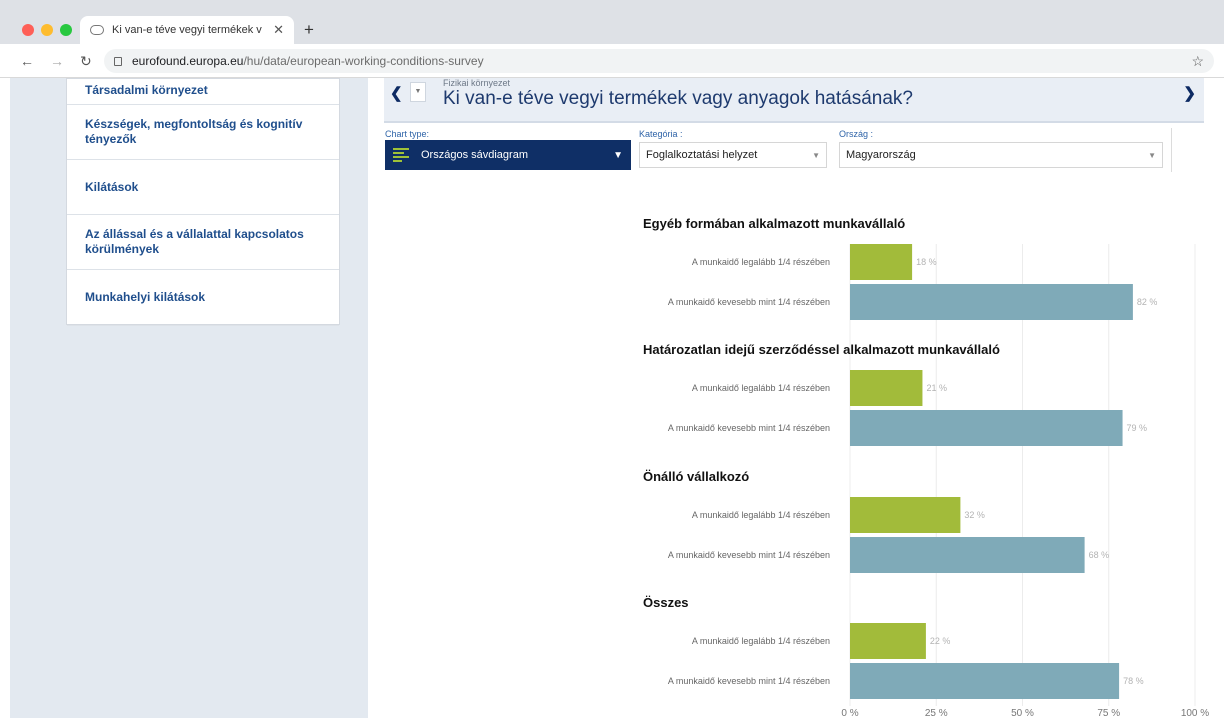 This screenshot has width=1224, height=718. What do you see at coordinates (1108, 713) in the screenshot?
I see `x-tick-label: 75 %` at bounding box center [1108, 713].